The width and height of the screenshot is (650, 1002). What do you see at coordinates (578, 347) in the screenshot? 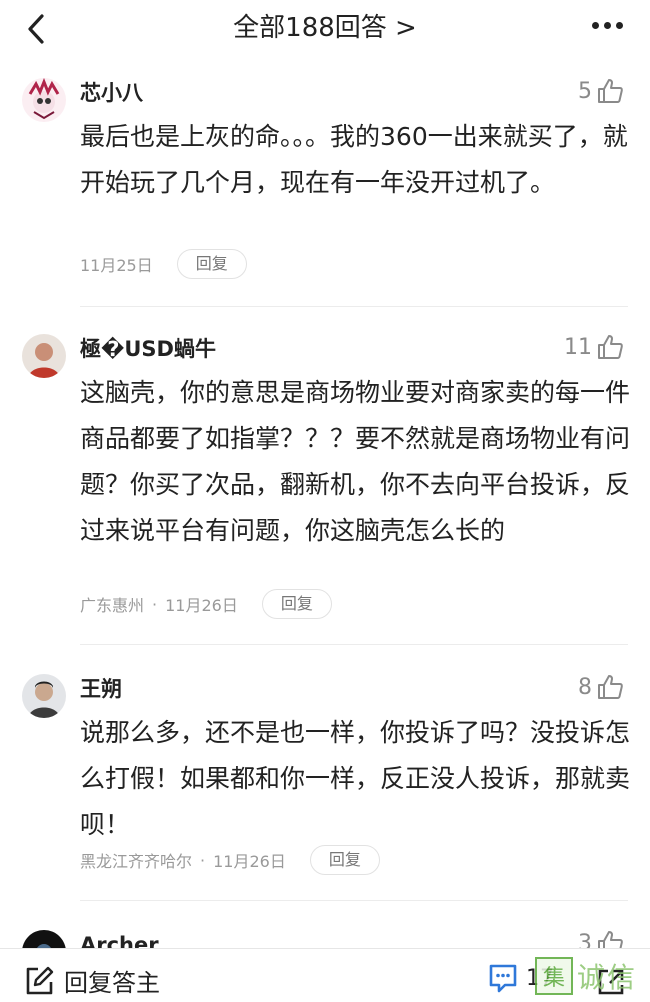
I see `like-count: 11` at bounding box center [578, 347].